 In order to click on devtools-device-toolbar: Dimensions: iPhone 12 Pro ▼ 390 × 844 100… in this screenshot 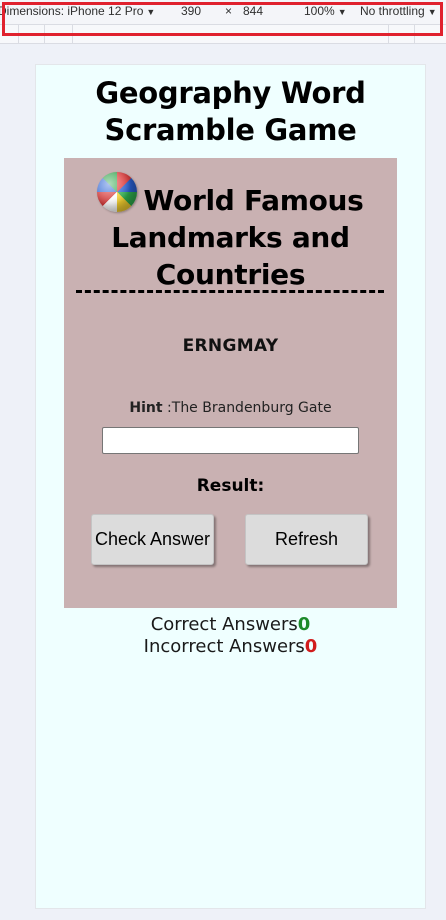, I will do `click(223, 22)`.